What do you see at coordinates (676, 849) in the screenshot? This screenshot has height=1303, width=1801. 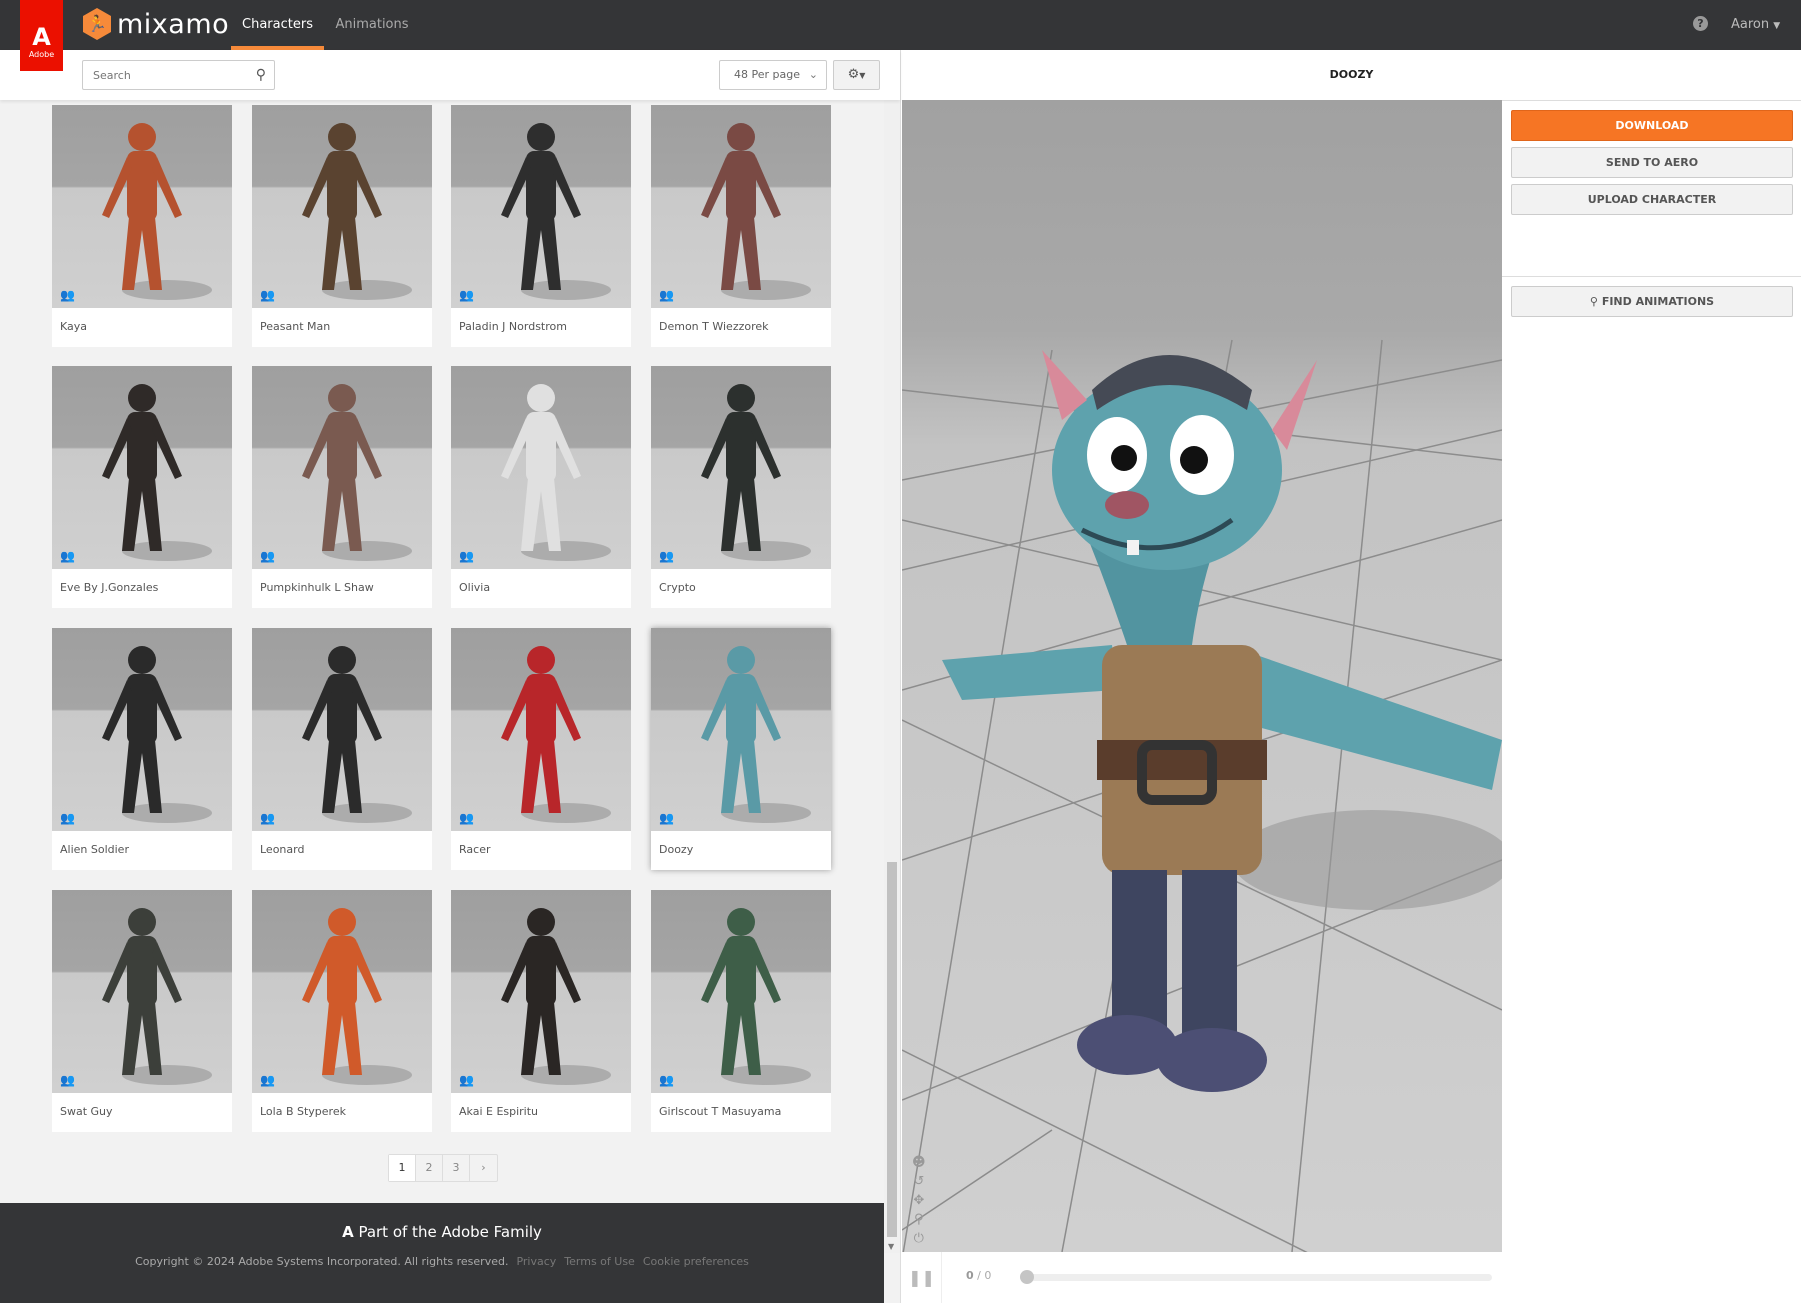 I see `character-name: Doozy` at bounding box center [676, 849].